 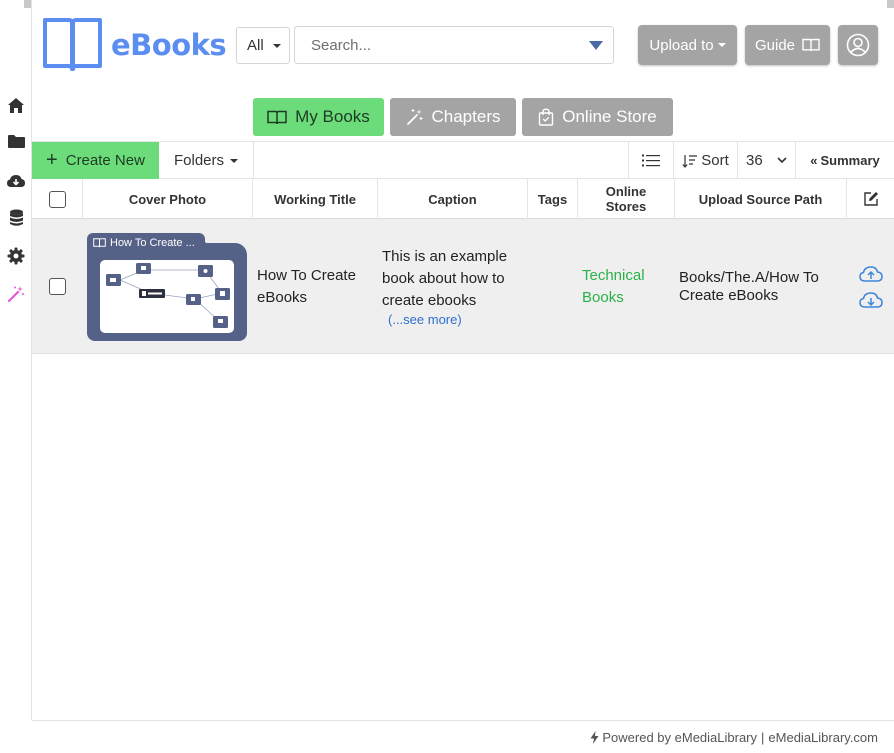 I want to click on cover-tab-edge, so click(x=206, y=243).